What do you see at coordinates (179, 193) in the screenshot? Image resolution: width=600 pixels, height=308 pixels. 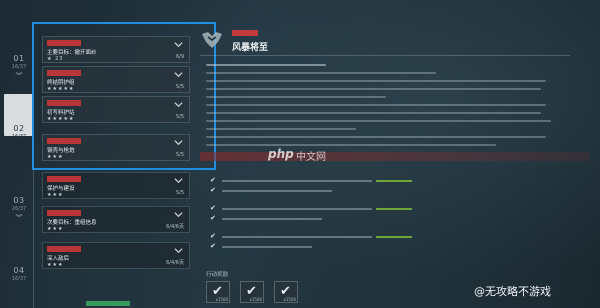 I see `mission-count: 5/5` at bounding box center [179, 193].